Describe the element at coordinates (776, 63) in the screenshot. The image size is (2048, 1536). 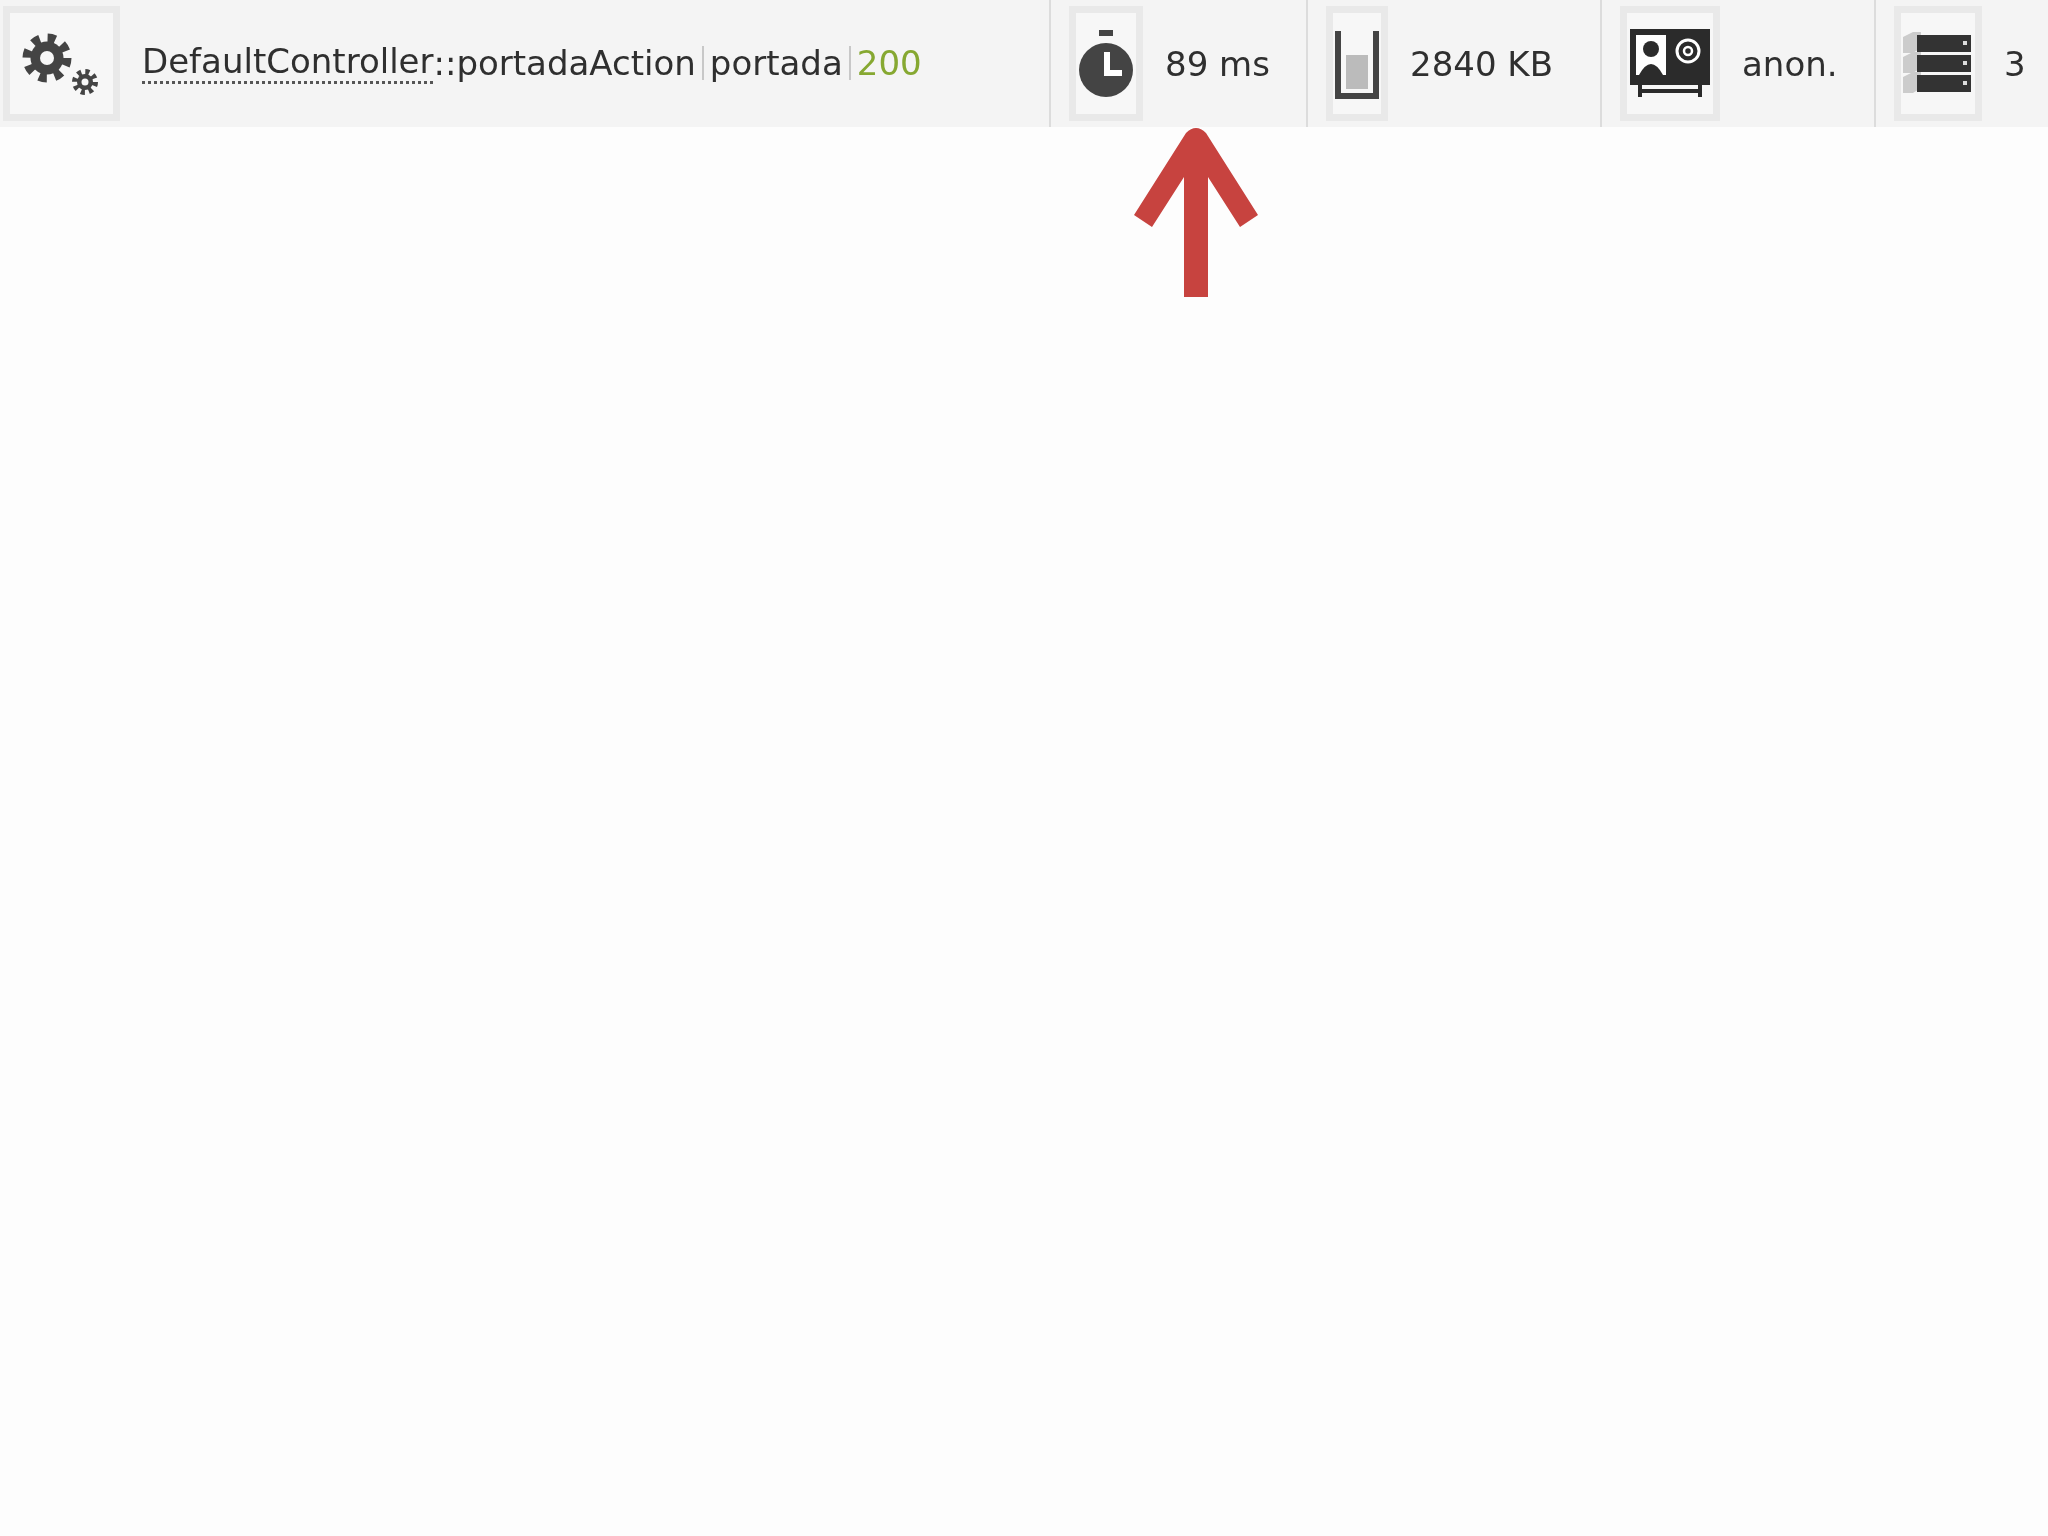
I see `route-name: portada` at that location.